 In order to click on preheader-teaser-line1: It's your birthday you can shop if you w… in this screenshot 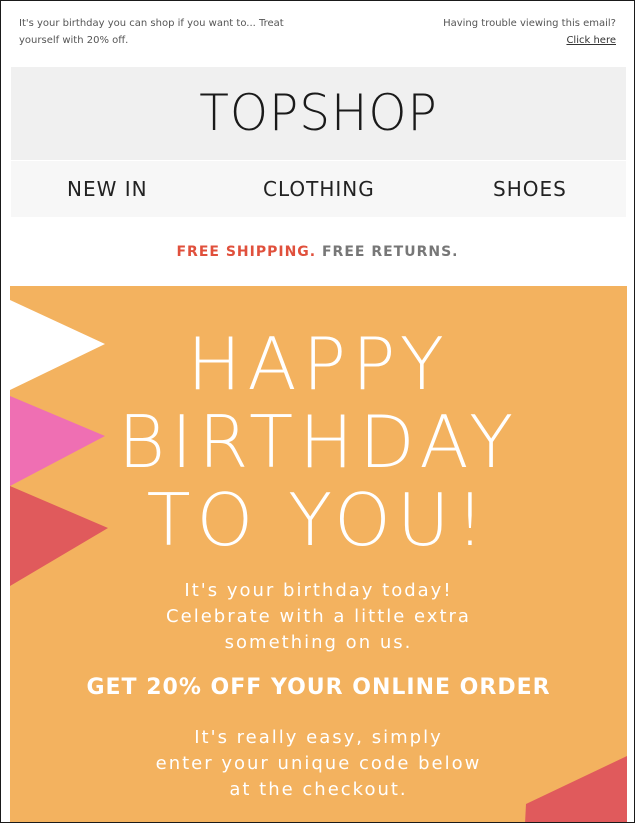, I will do `click(151, 23)`.